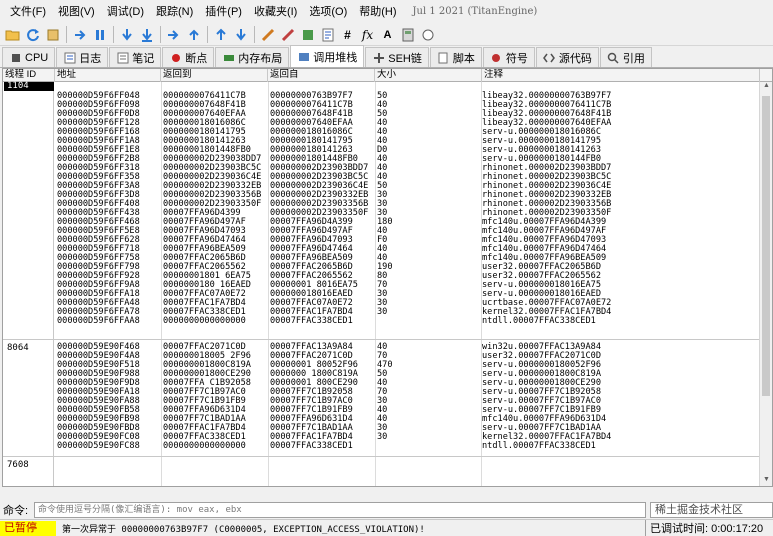 The width and height of the screenshot is (773, 536). What do you see at coordinates (387, 34) in the screenshot?
I see `font-icon: A` at bounding box center [387, 34].